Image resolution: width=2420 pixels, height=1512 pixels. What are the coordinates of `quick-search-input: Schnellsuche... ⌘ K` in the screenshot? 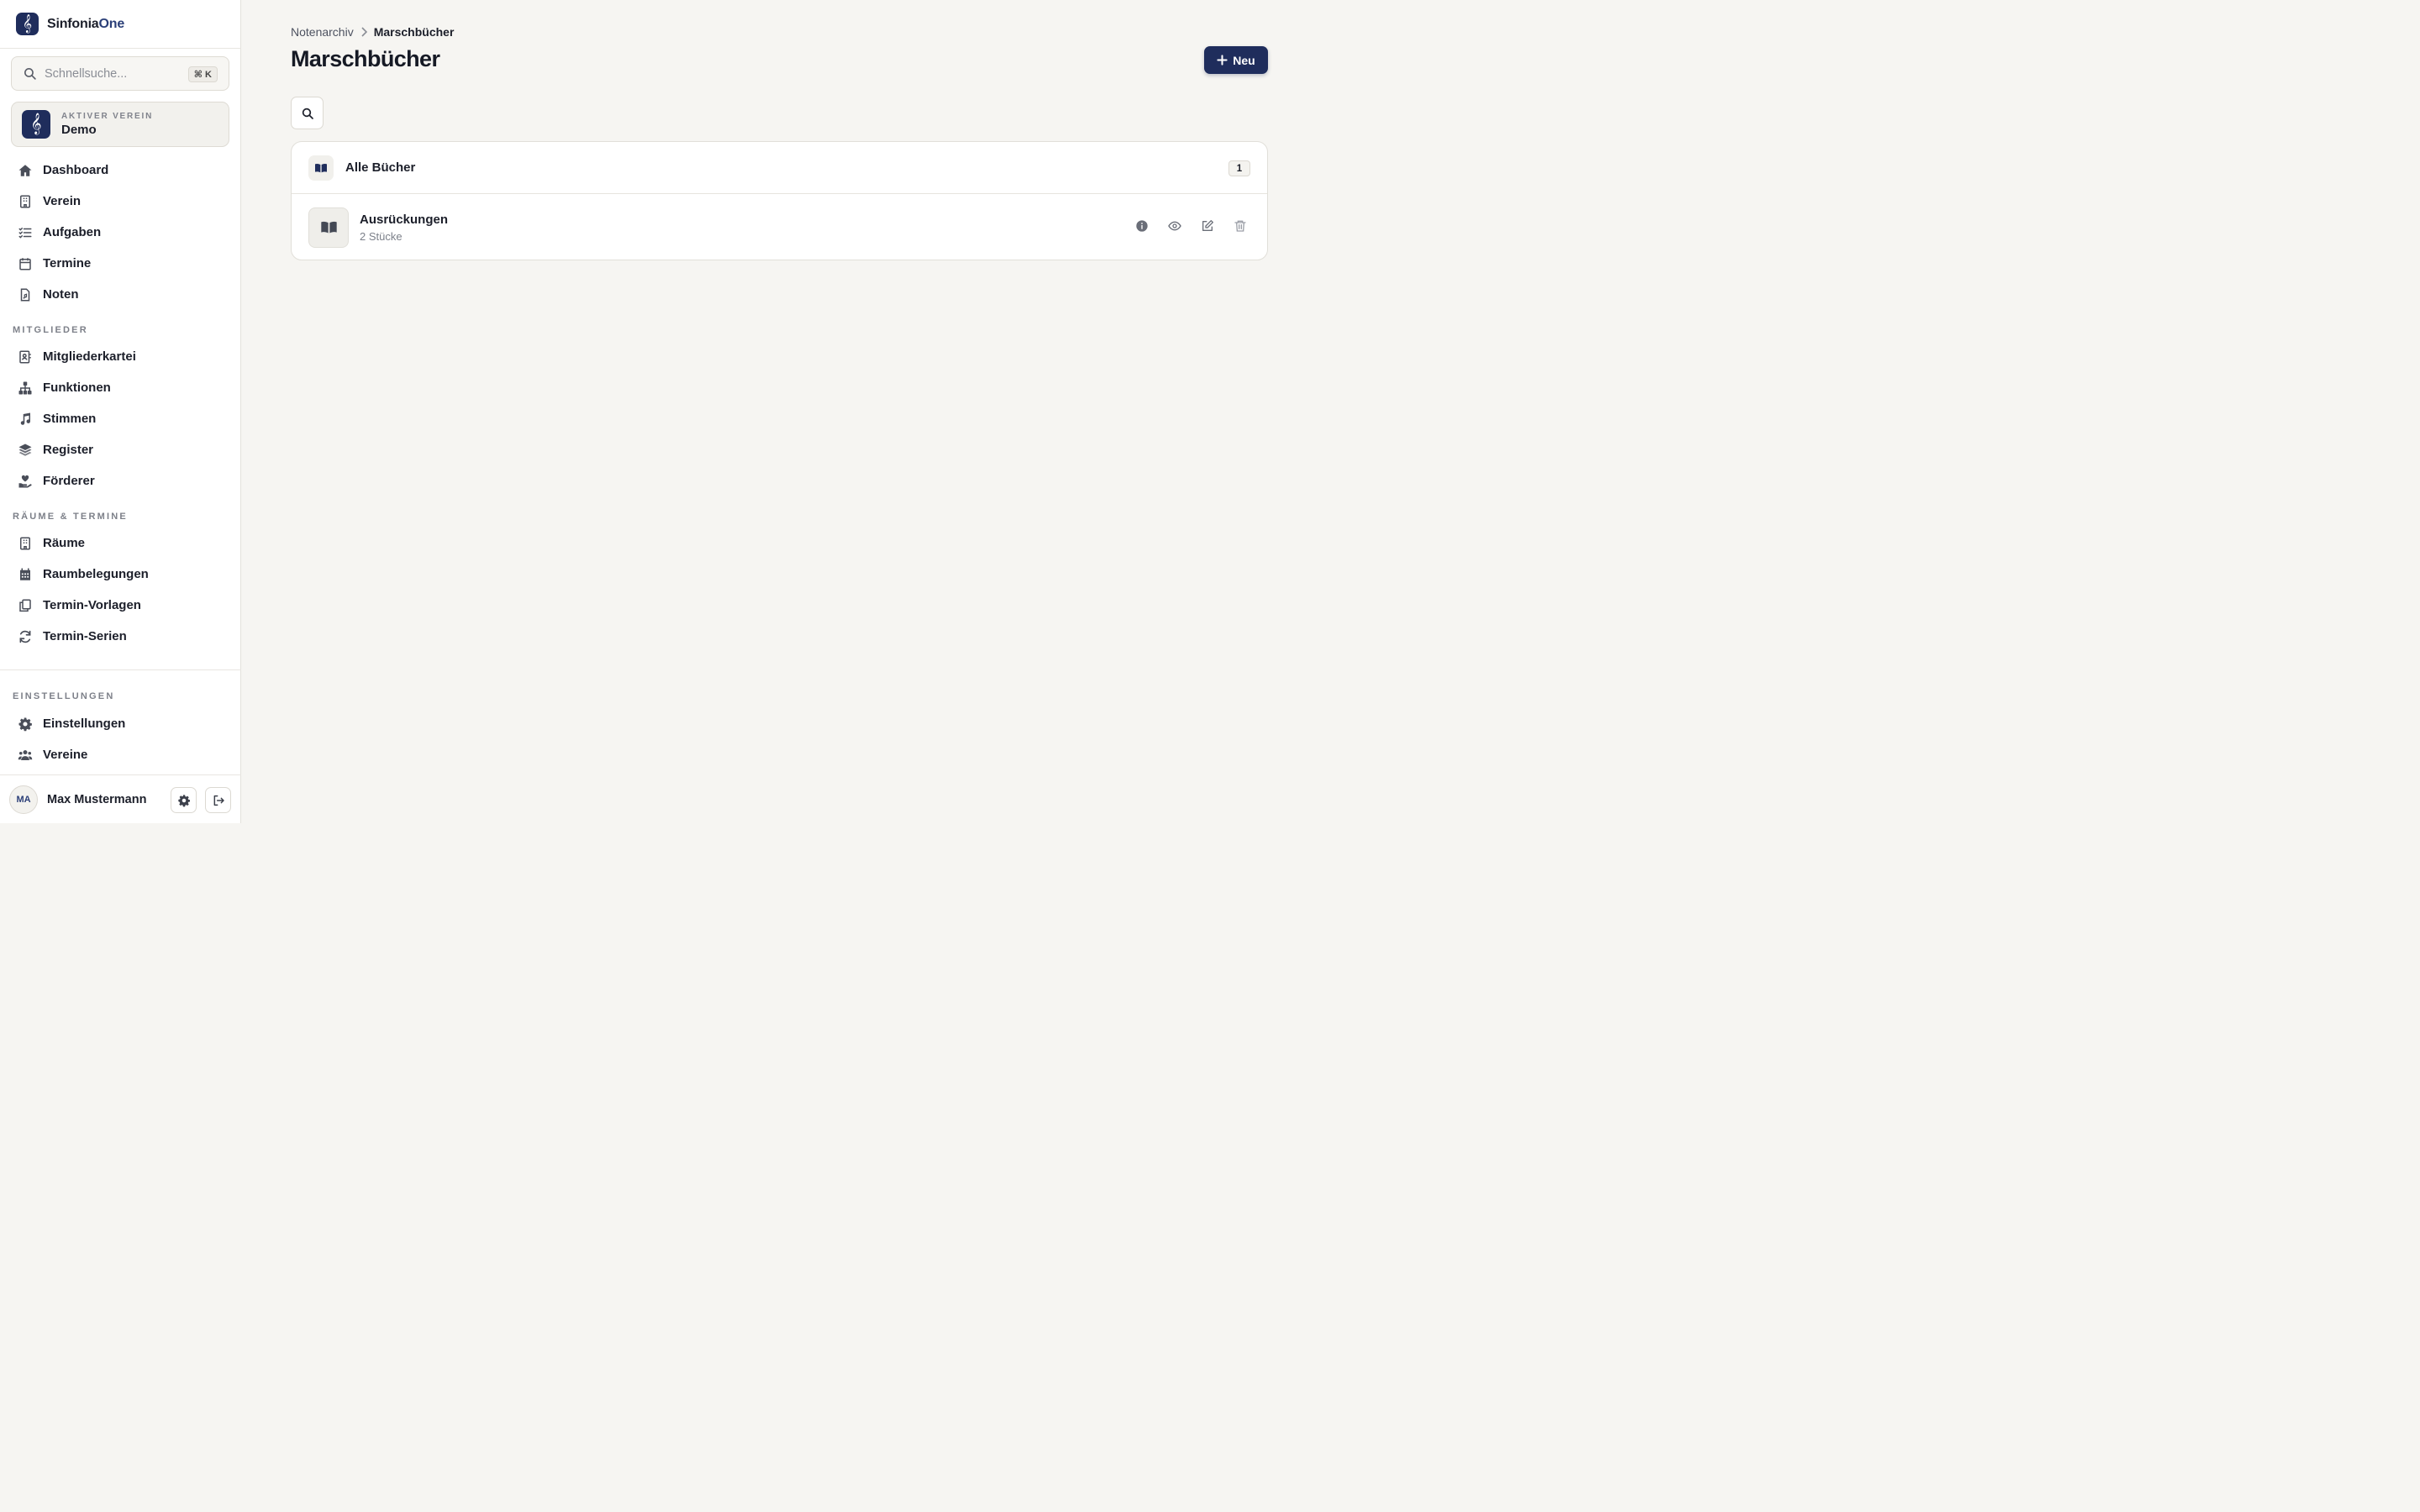 It's located at (120, 73).